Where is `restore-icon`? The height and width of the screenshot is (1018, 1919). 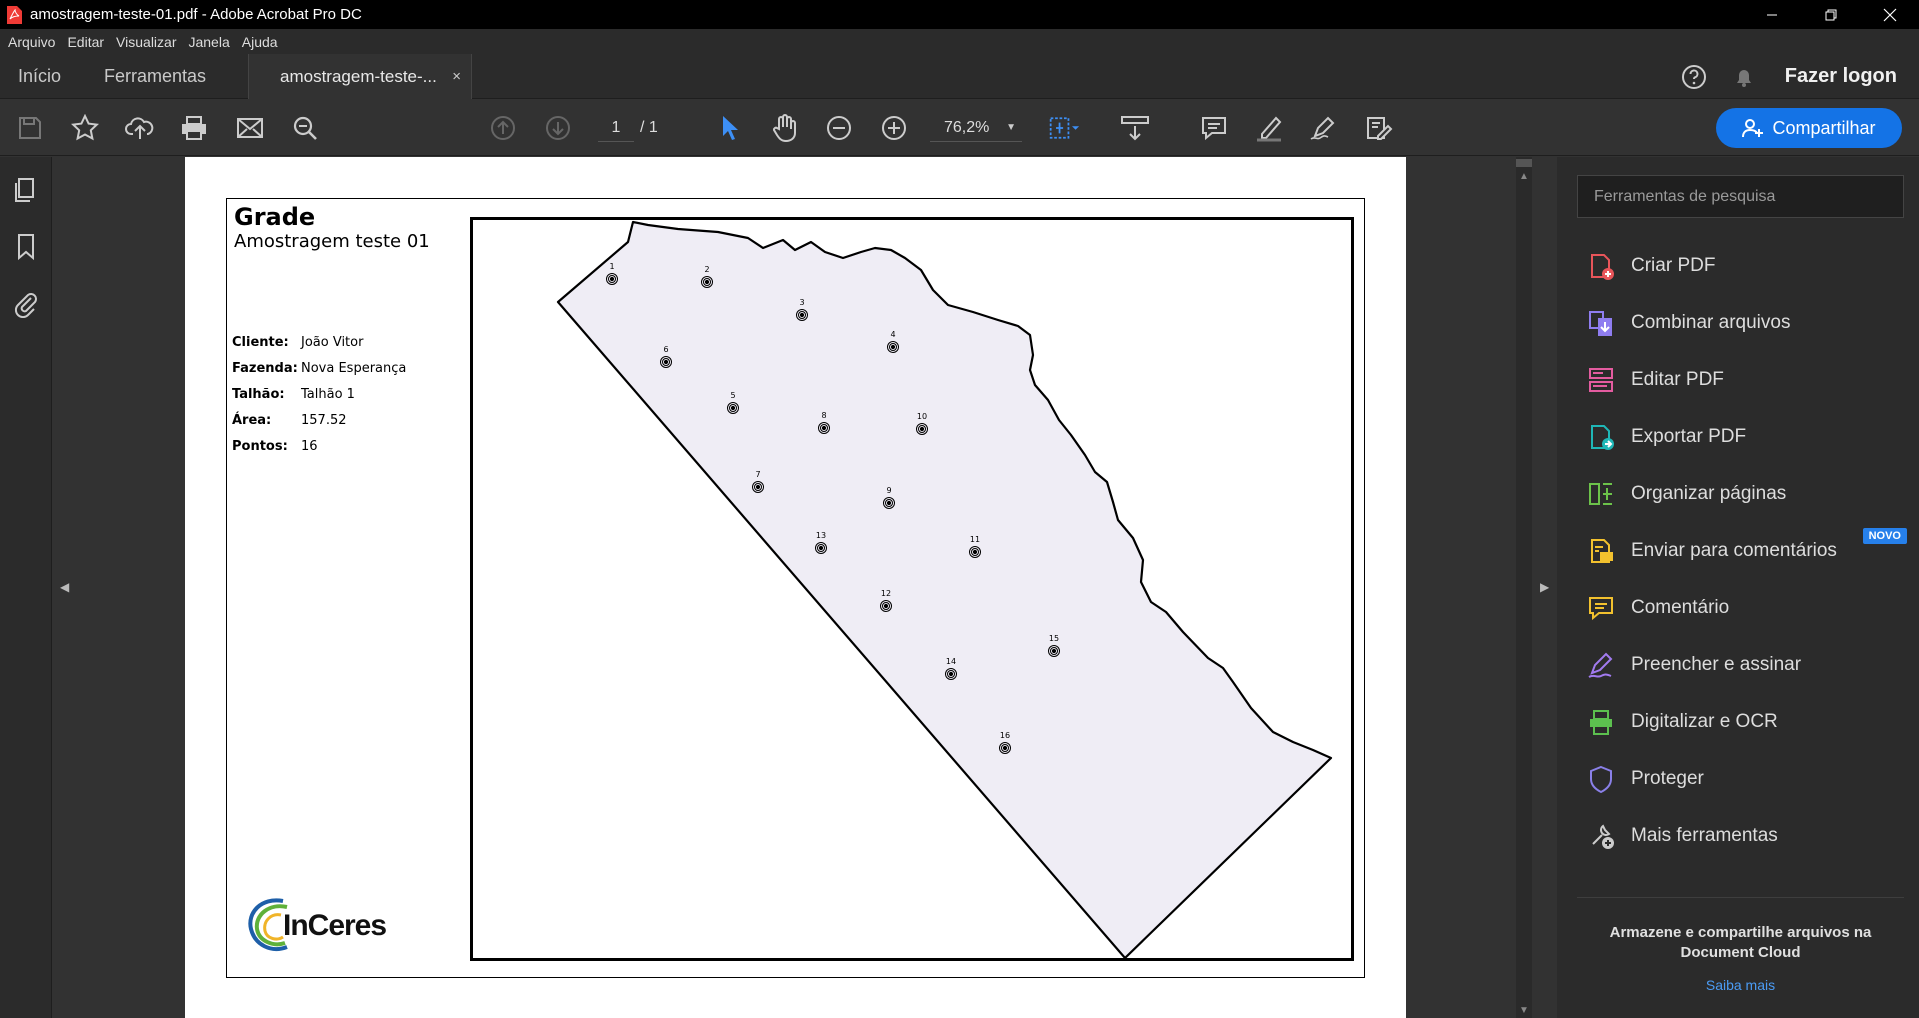
restore-icon is located at coordinates (1830, 14).